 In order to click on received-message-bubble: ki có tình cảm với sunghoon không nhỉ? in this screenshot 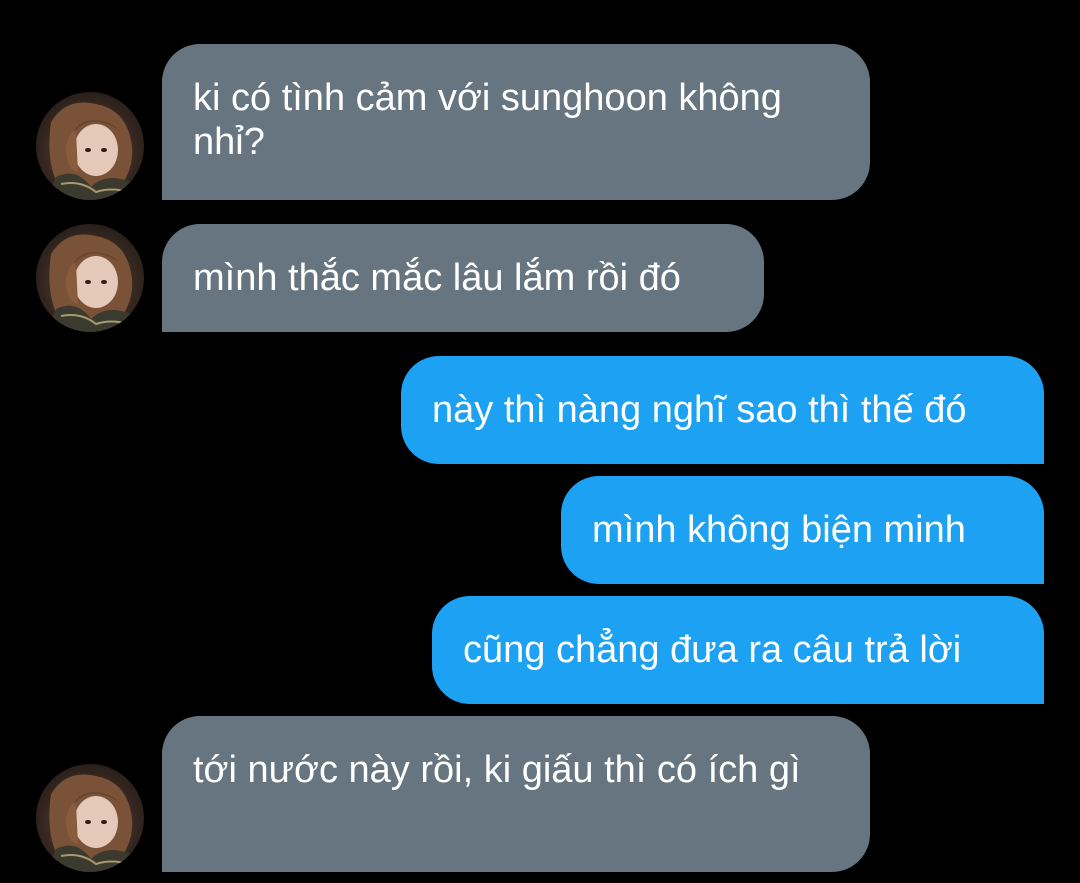, I will do `click(516, 122)`.